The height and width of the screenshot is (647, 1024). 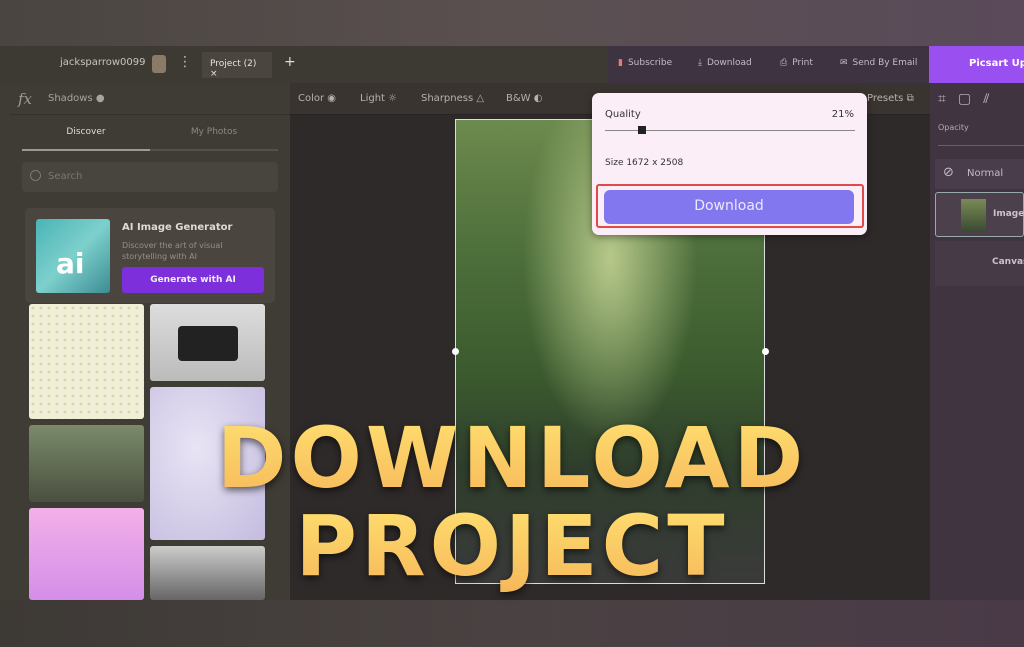 I want to click on search-placeholder: Search, so click(x=65, y=176).